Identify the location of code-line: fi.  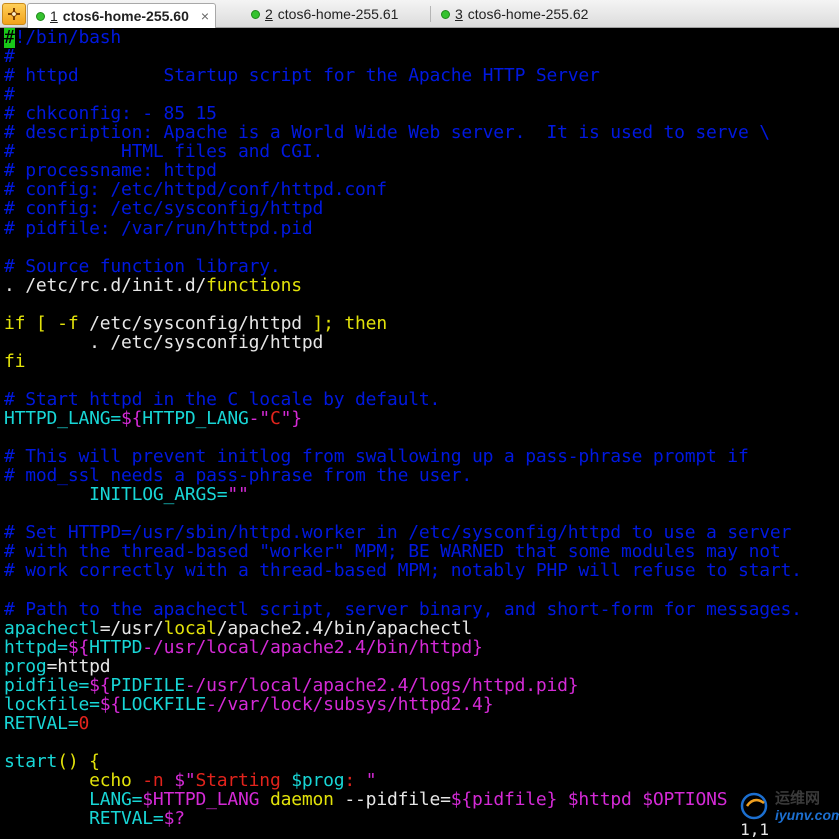
(14, 361).